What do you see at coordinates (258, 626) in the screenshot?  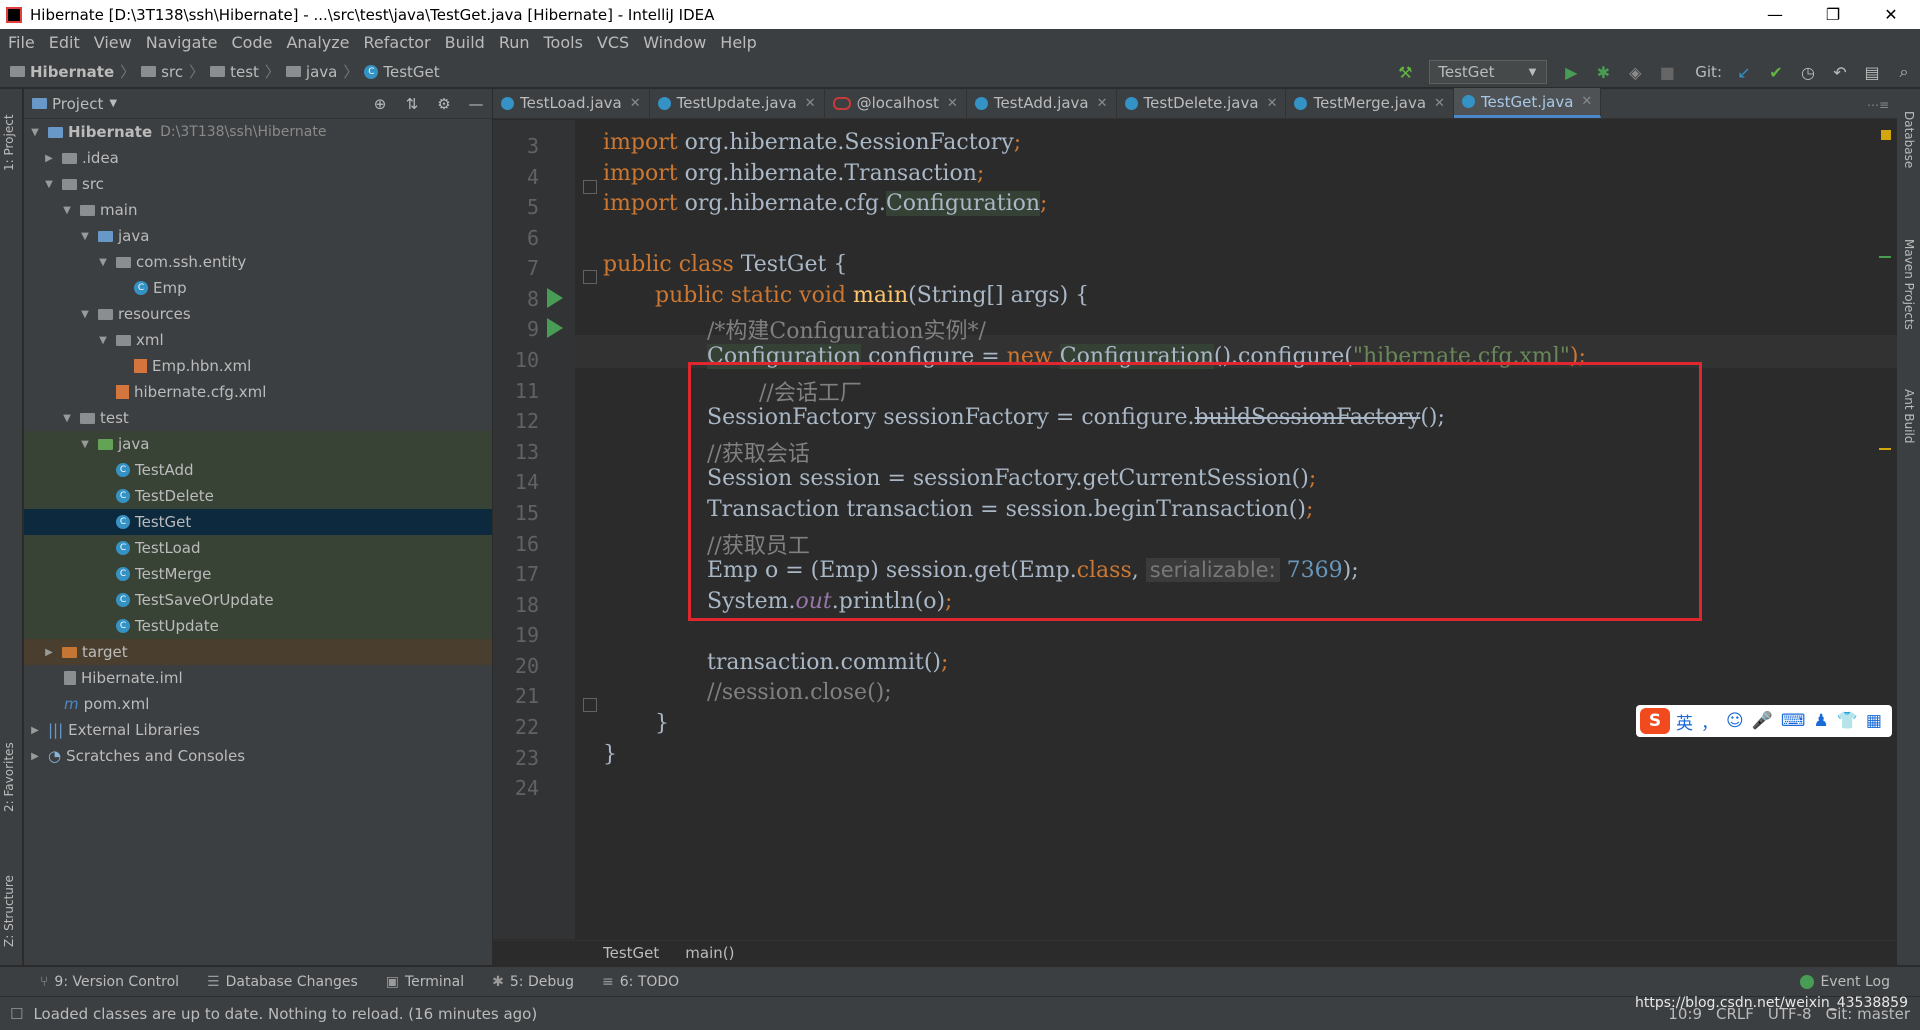 I see `tree-item-testupdate: C TestUpdate` at bounding box center [258, 626].